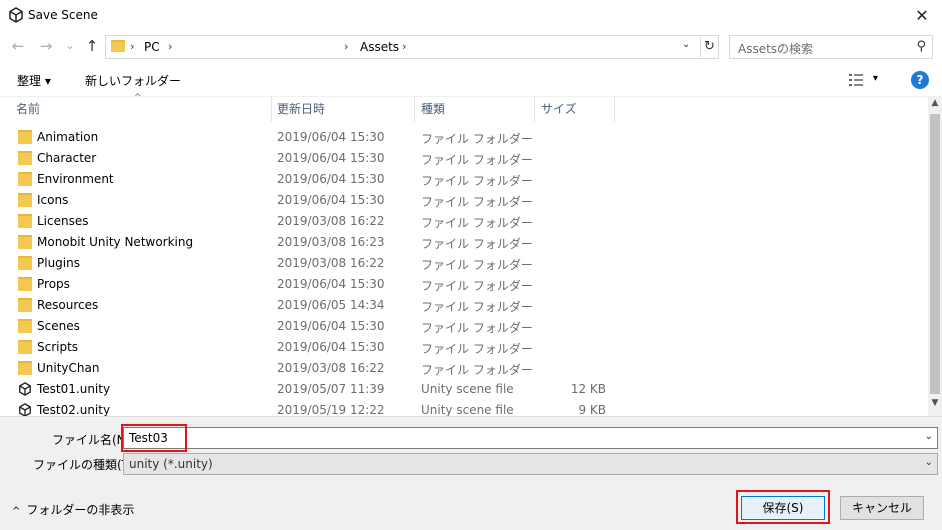  Describe the element at coordinates (53, 284) in the screenshot. I see `file-name: Props` at that location.